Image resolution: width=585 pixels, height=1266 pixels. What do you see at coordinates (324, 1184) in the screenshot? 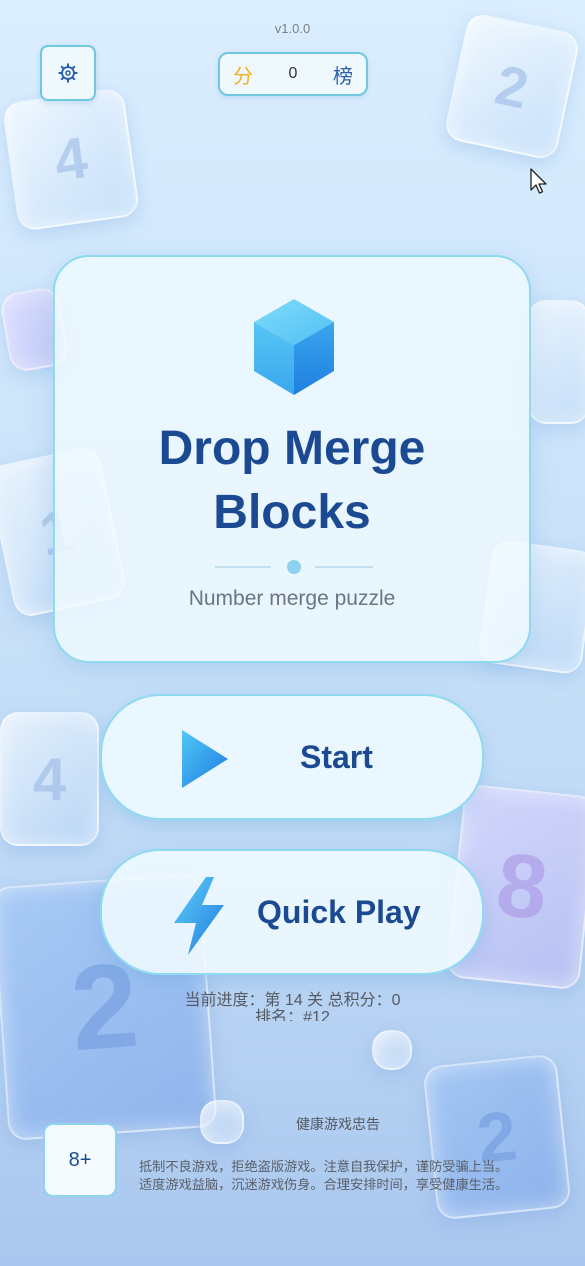
I see `health-notice-line: 适度游戏益脑，沉迷游戏伤身。合理安排时间，享受健康生活。` at bounding box center [324, 1184].